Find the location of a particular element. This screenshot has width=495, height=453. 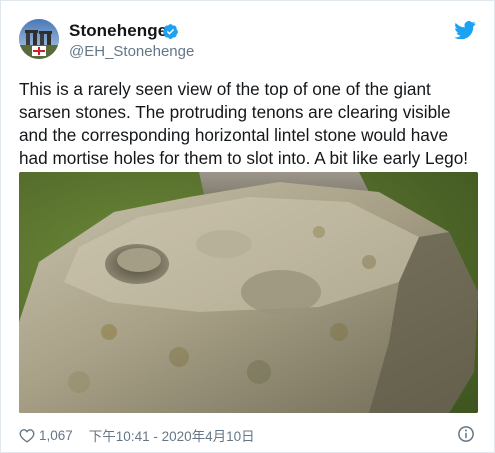

tweet-footer: 1,067 下午10:41 - 2020年4月10日 is located at coordinates (137, 435).